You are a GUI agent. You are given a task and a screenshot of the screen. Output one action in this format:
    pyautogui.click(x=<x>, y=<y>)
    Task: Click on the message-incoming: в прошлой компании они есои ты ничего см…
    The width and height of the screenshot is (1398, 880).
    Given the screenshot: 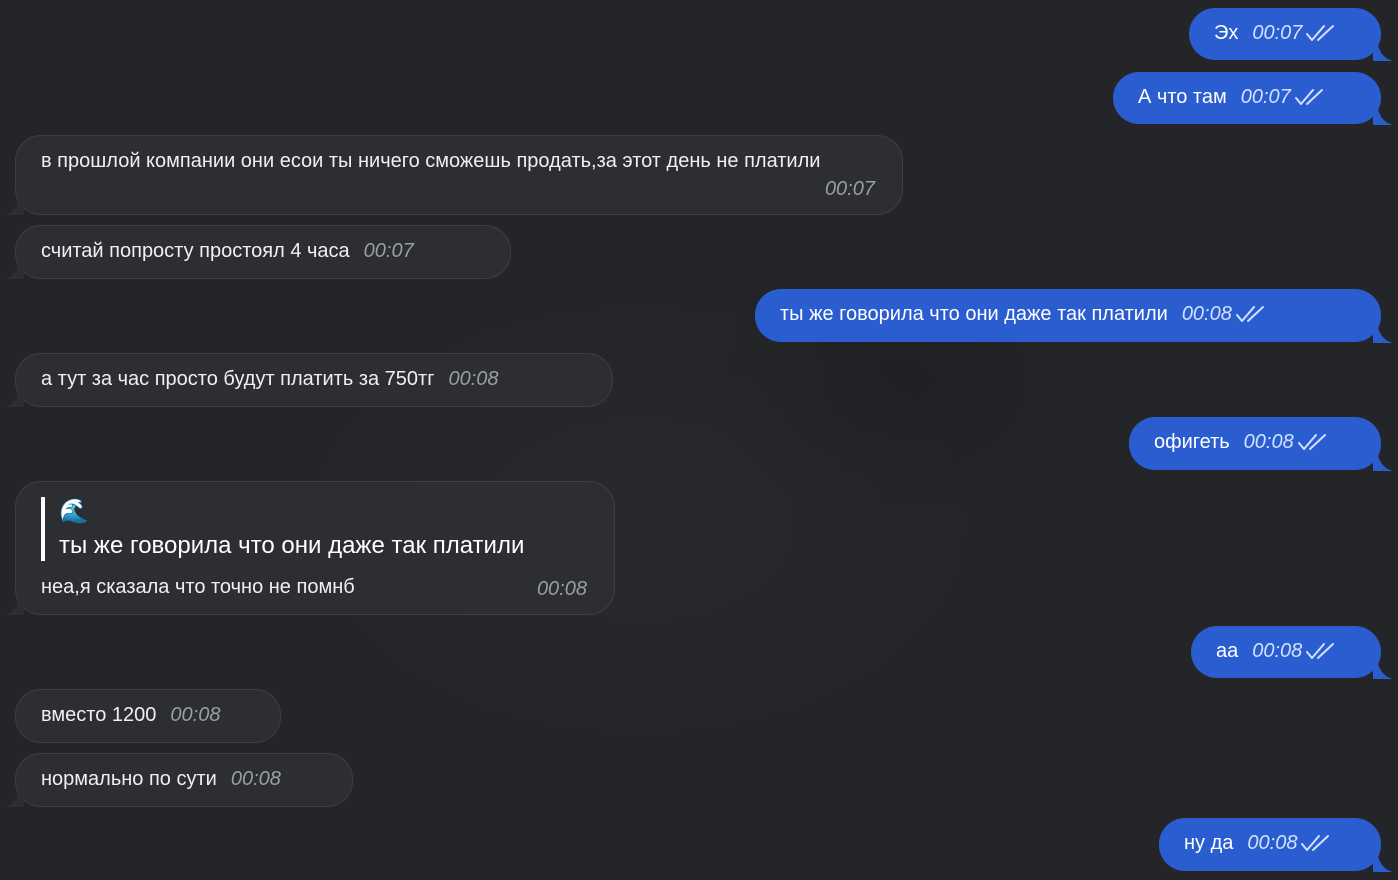 What is the action you would take?
    pyautogui.click(x=459, y=175)
    